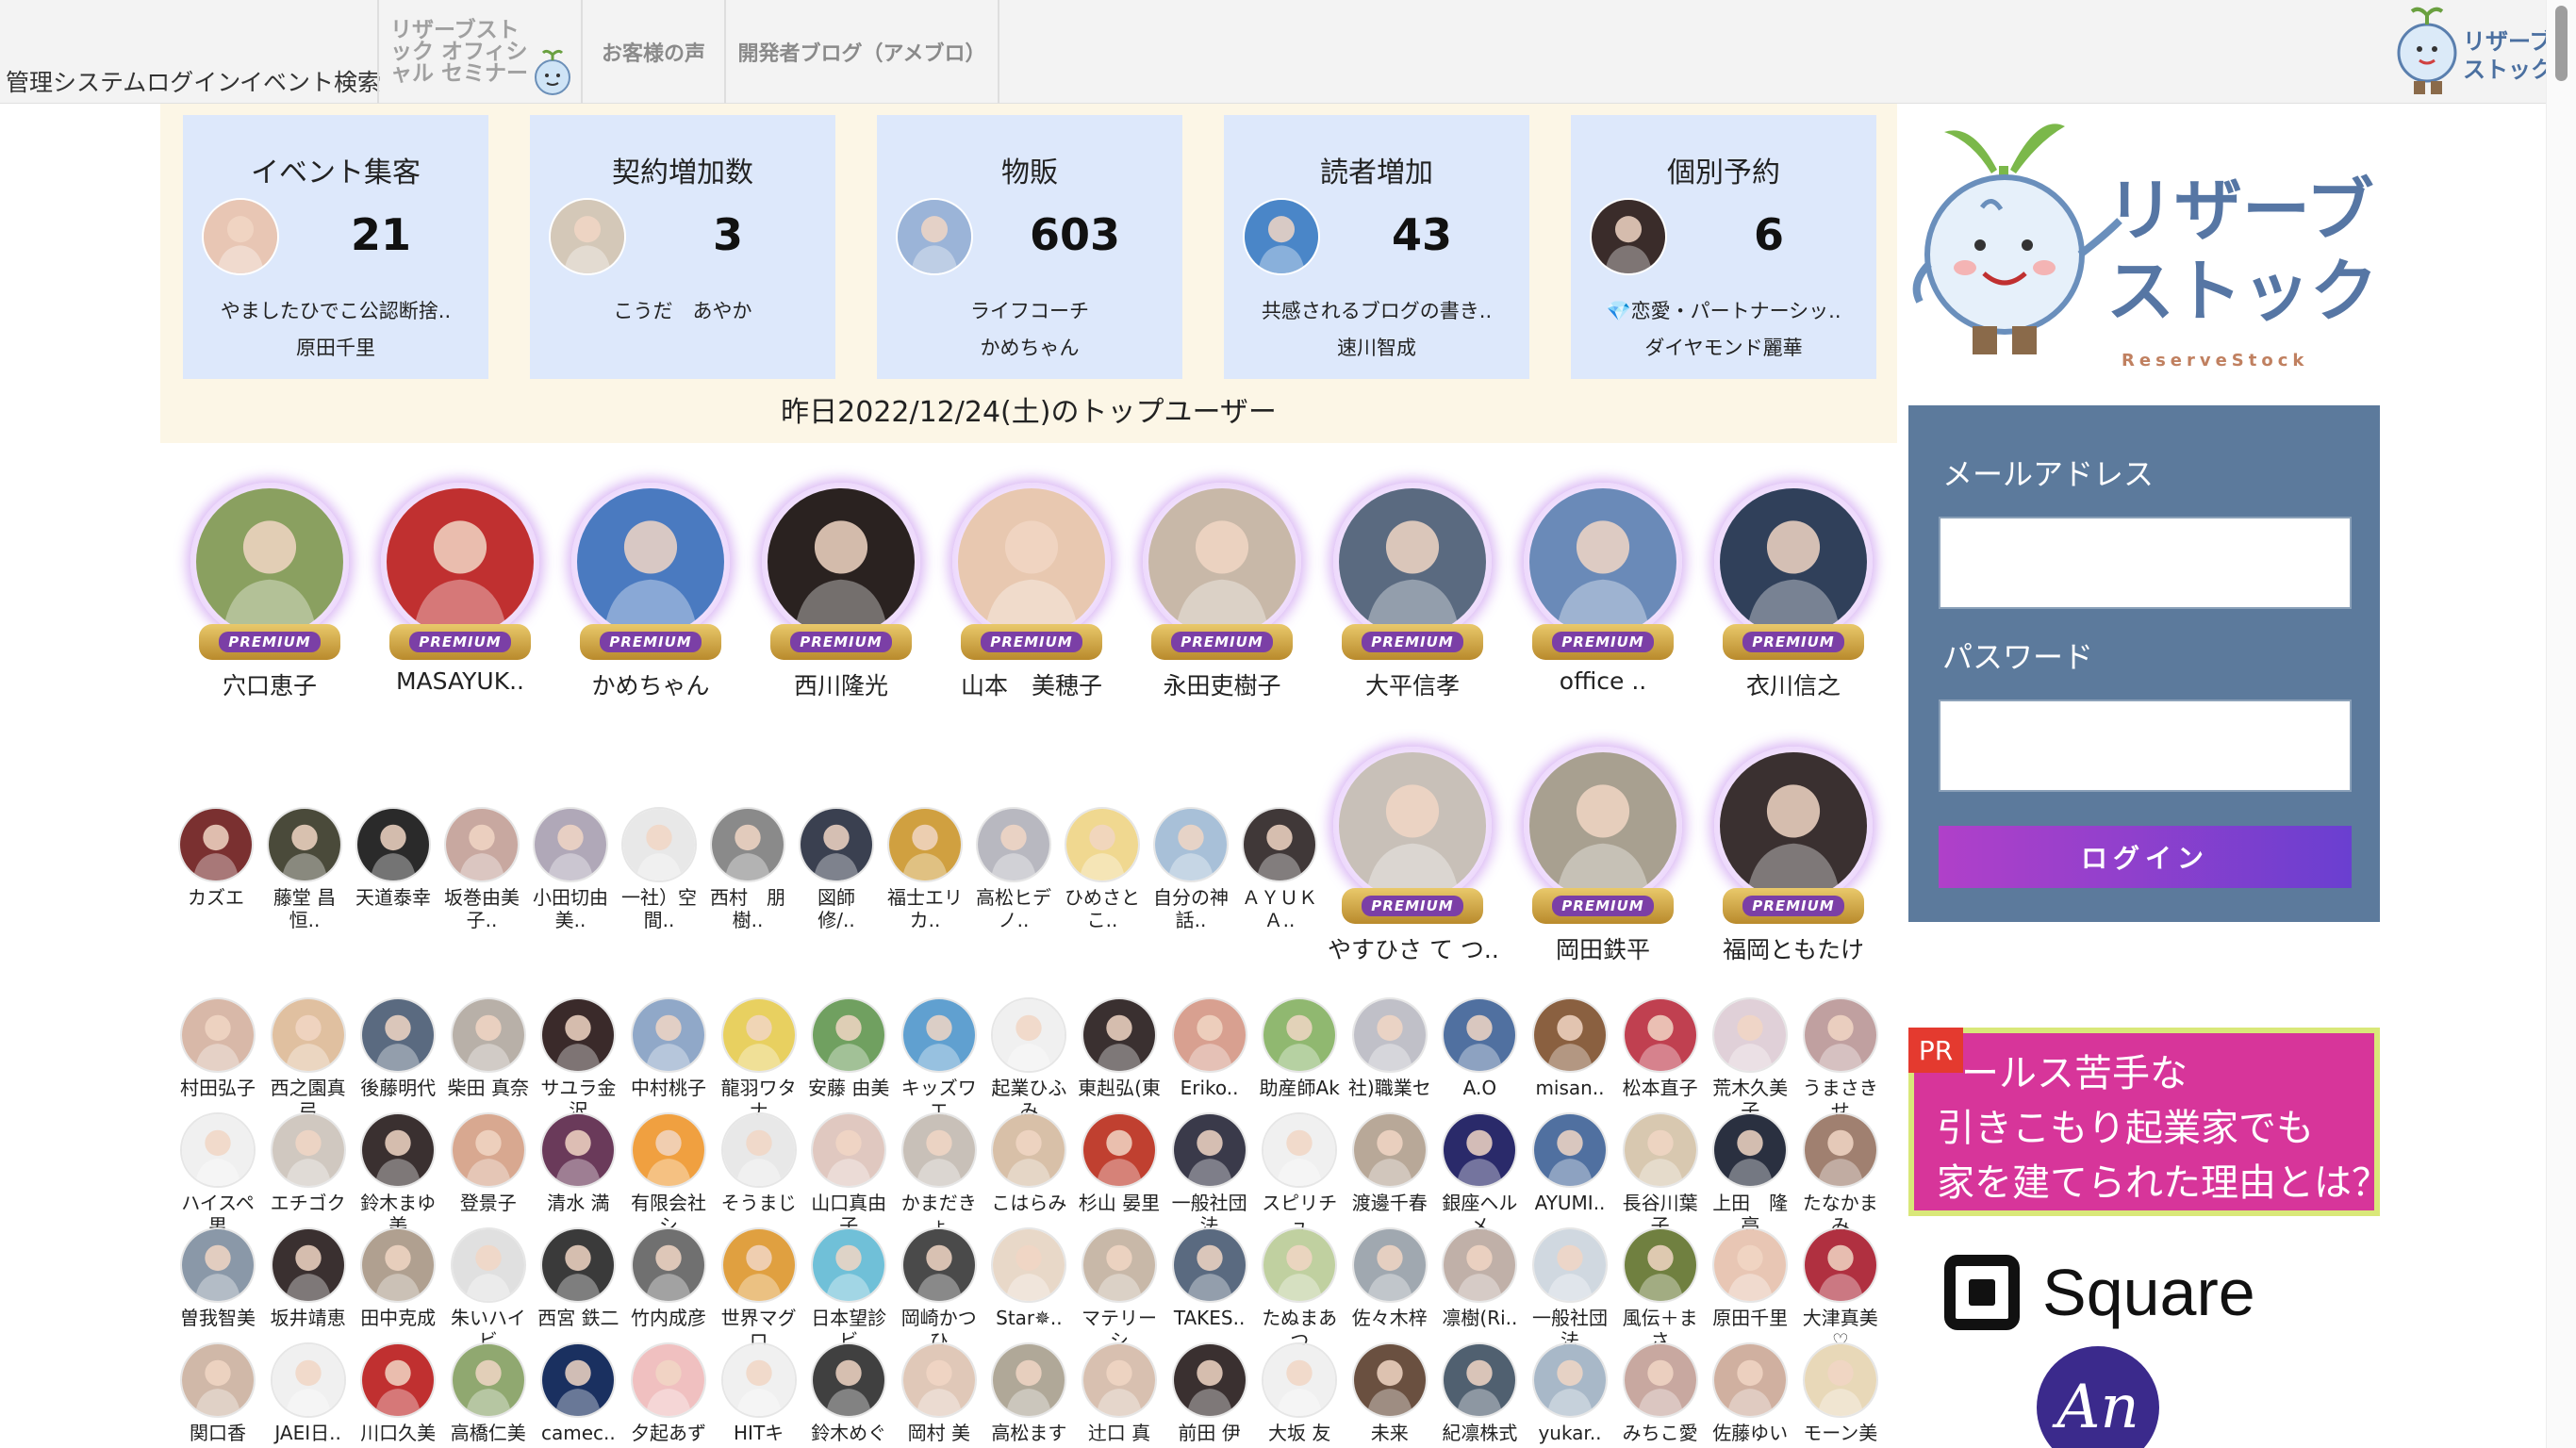 The image size is (2576, 1448). I want to click on user-avatar-item: 渡邊千春, so click(1389, 1175).